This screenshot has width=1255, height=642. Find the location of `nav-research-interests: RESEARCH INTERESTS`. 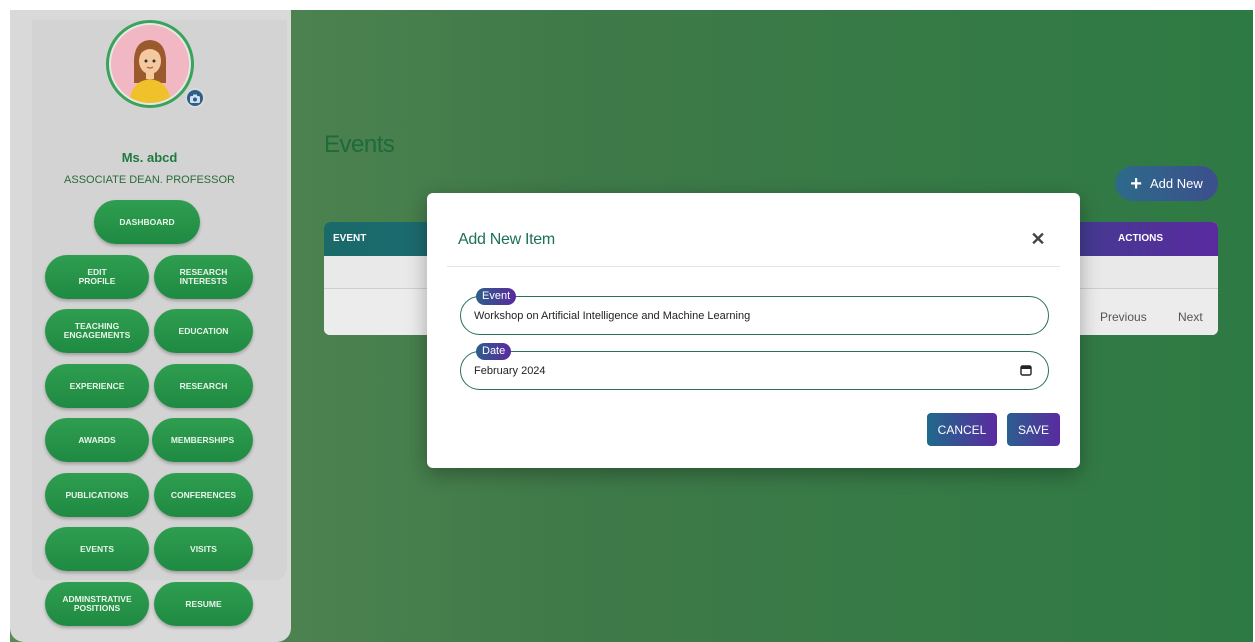

nav-research-interests: RESEARCH INTERESTS is located at coordinates (203, 277).